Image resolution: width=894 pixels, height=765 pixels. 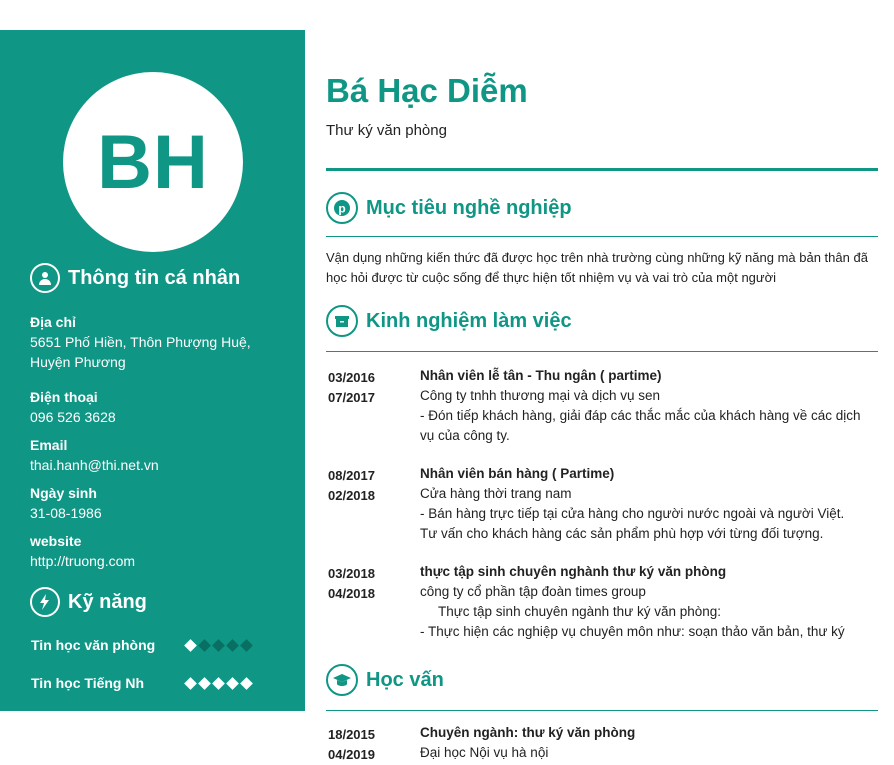 What do you see at coordinates (64, 397) in the screenshot?
I see `phone-label: Điện thoại` at bounding box center [64, 397].